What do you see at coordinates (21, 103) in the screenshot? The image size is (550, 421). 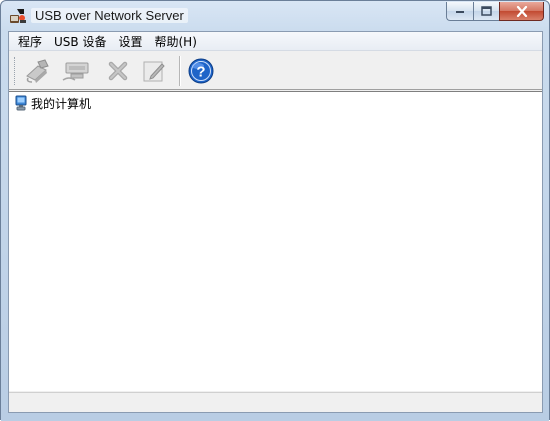 I see `computer-icon` at bounding box center [21, 103].